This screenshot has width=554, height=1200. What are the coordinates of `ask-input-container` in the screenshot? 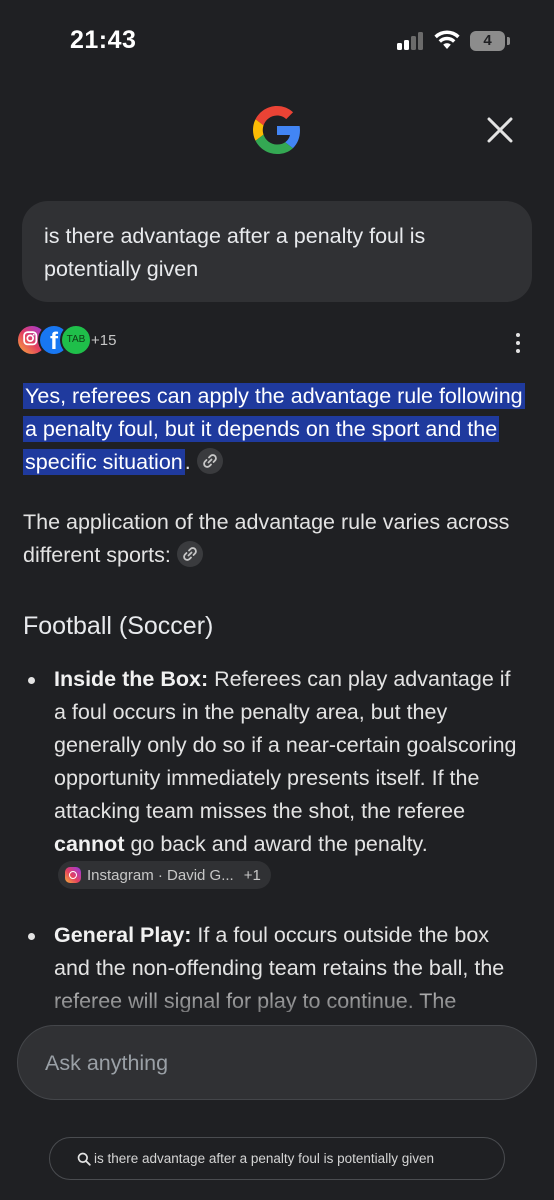 It's located at (277, 1062).